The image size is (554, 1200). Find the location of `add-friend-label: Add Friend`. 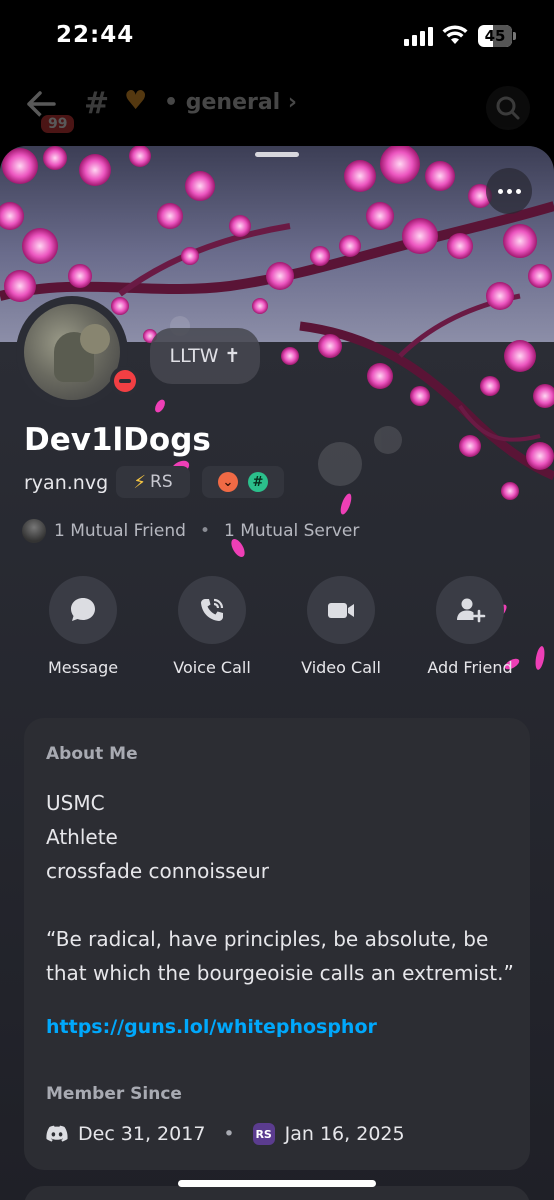

add-friend-label: Add Friend is located at coordinates (470, 667).